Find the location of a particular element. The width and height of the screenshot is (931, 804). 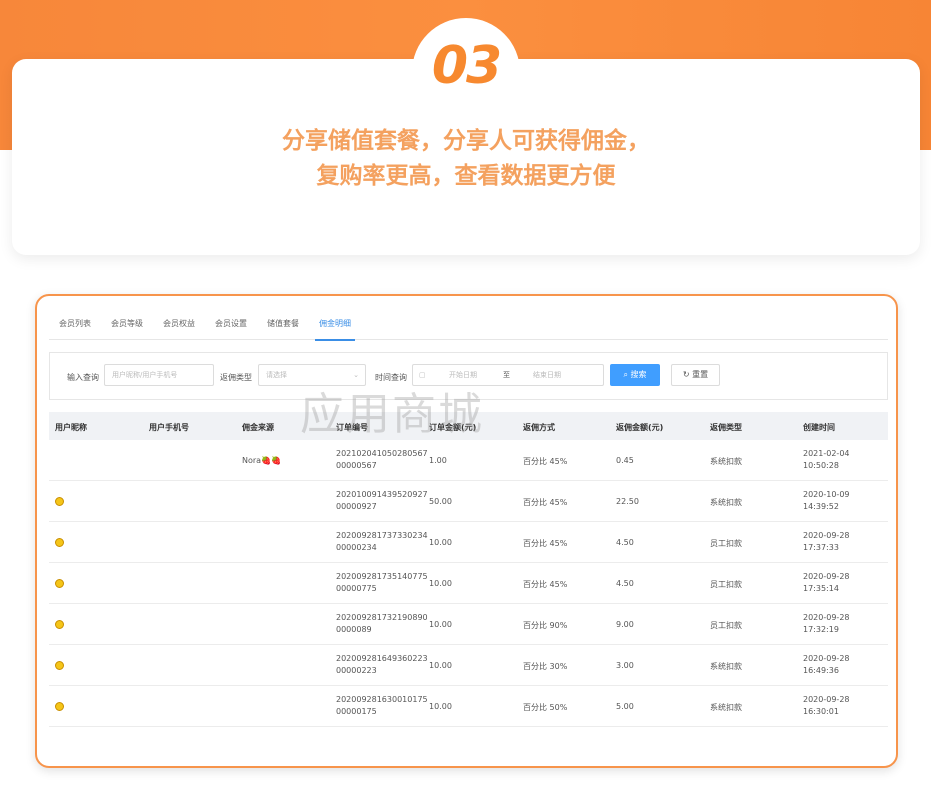

header-phone: 用户手机号 is located at coordinates (169, 427).